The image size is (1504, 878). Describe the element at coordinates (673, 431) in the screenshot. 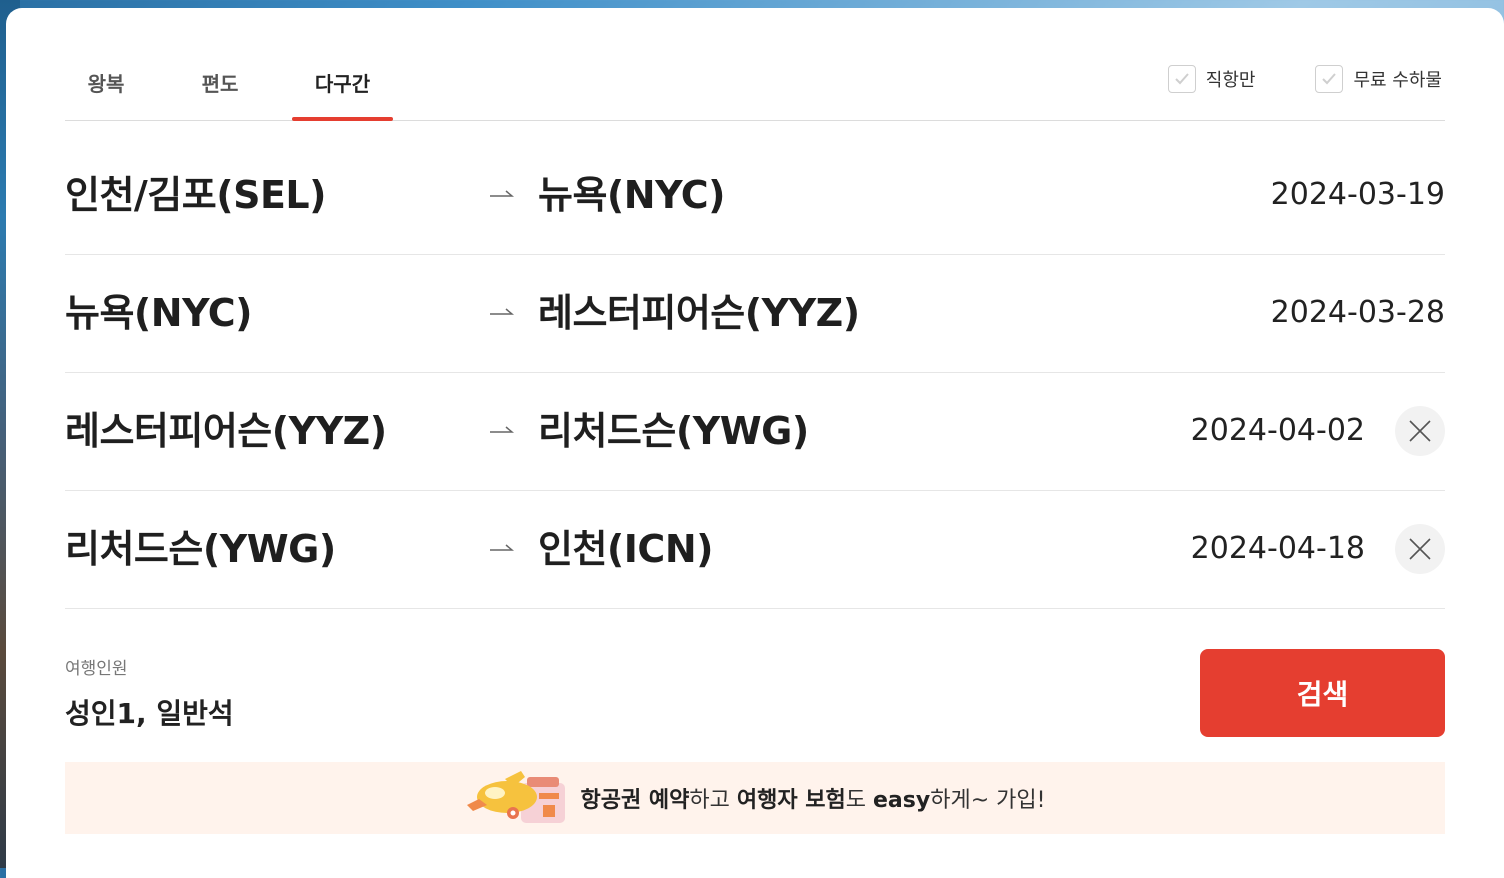

I see `arrival-city: 리처드슨(YWG)` at that location.